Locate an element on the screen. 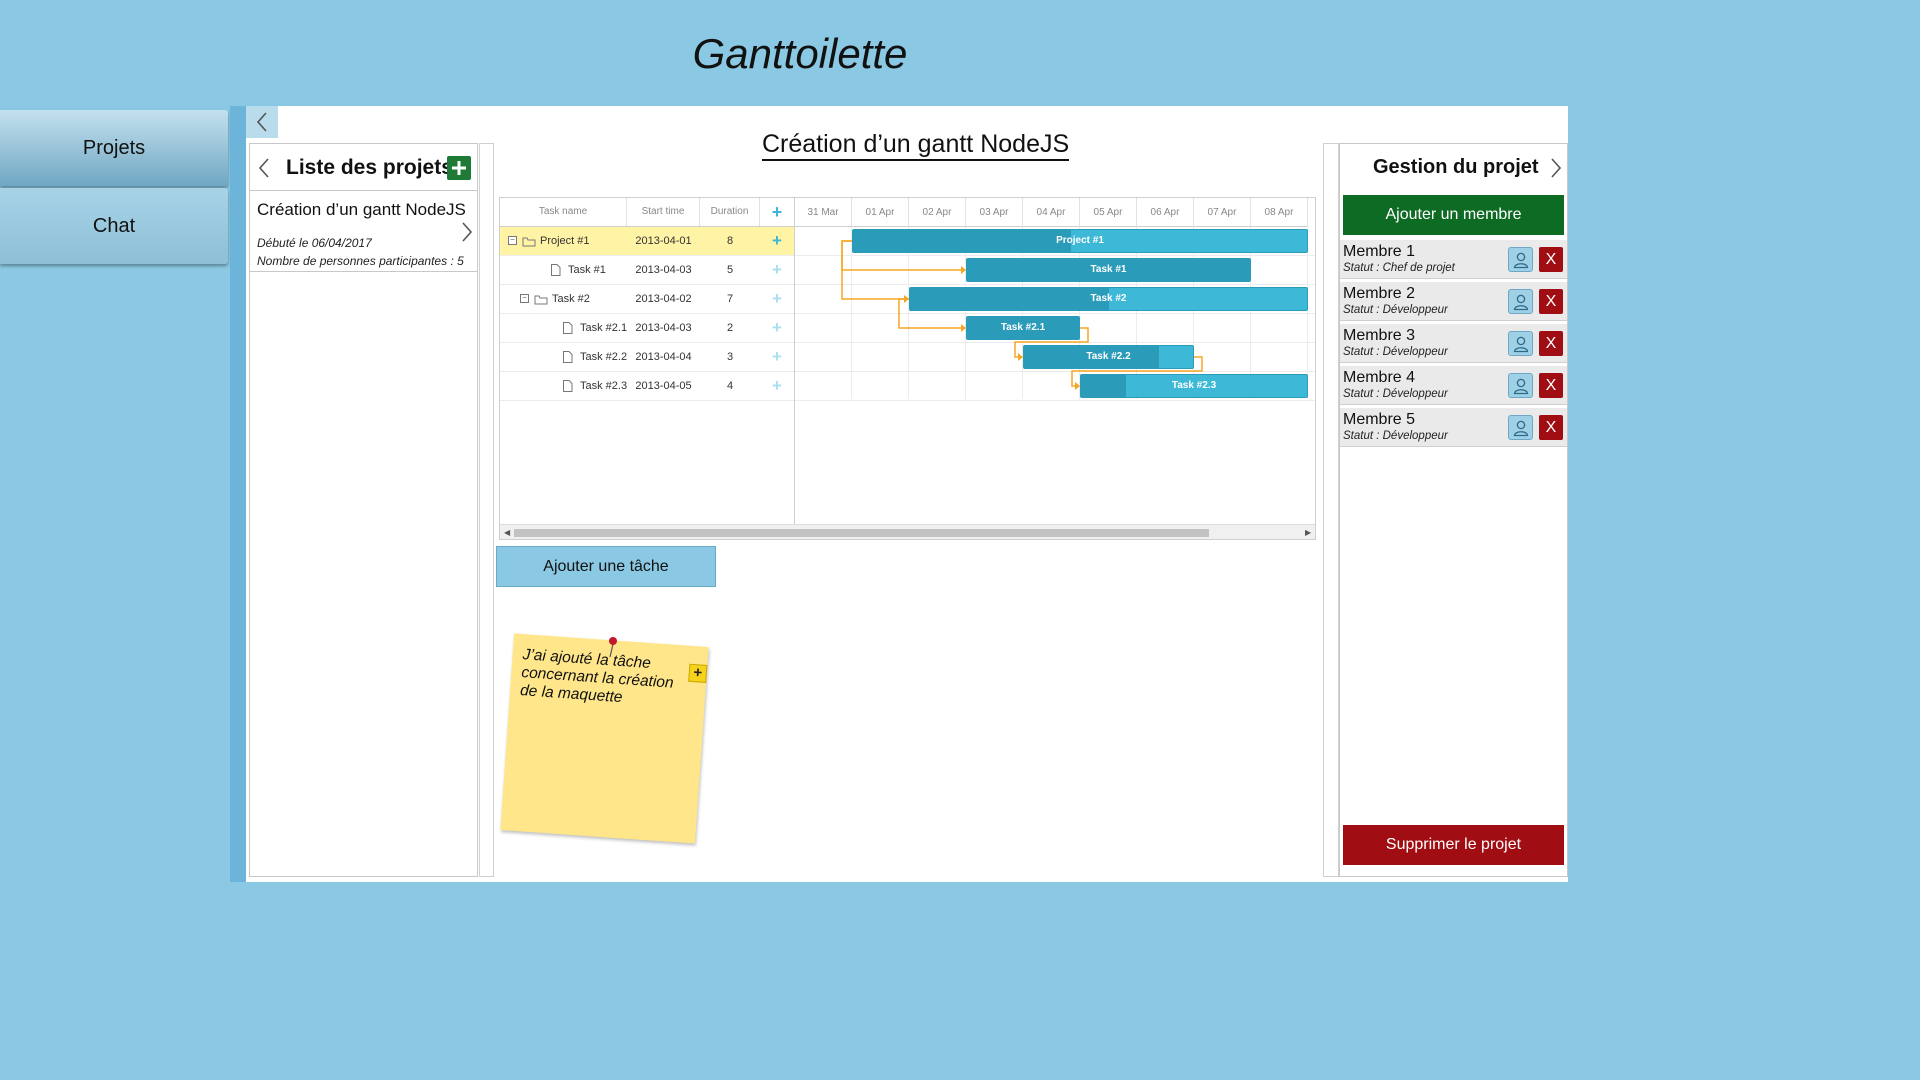 This screenshot has width=1920, height=1080. column-start-time: Start time is located at coordinates (663, 212).